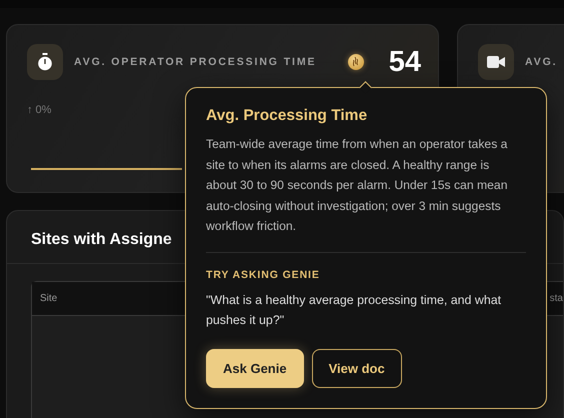 The width and height of the screenshot is (564, 418). What do you see at coordinates (263, 274) in the screenshot?
I see `section-label: TRY ASKING GENIE` at bounding box center [263, 274].